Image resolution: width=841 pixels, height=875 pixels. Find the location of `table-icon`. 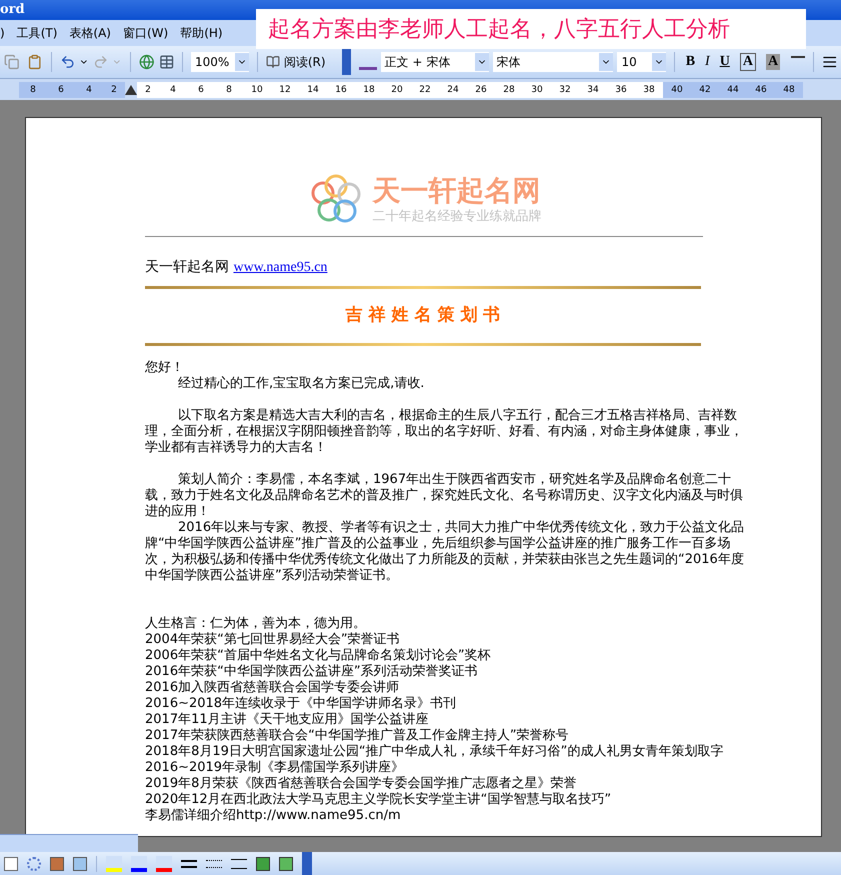

table-icon is located at coordinates (166, 62).